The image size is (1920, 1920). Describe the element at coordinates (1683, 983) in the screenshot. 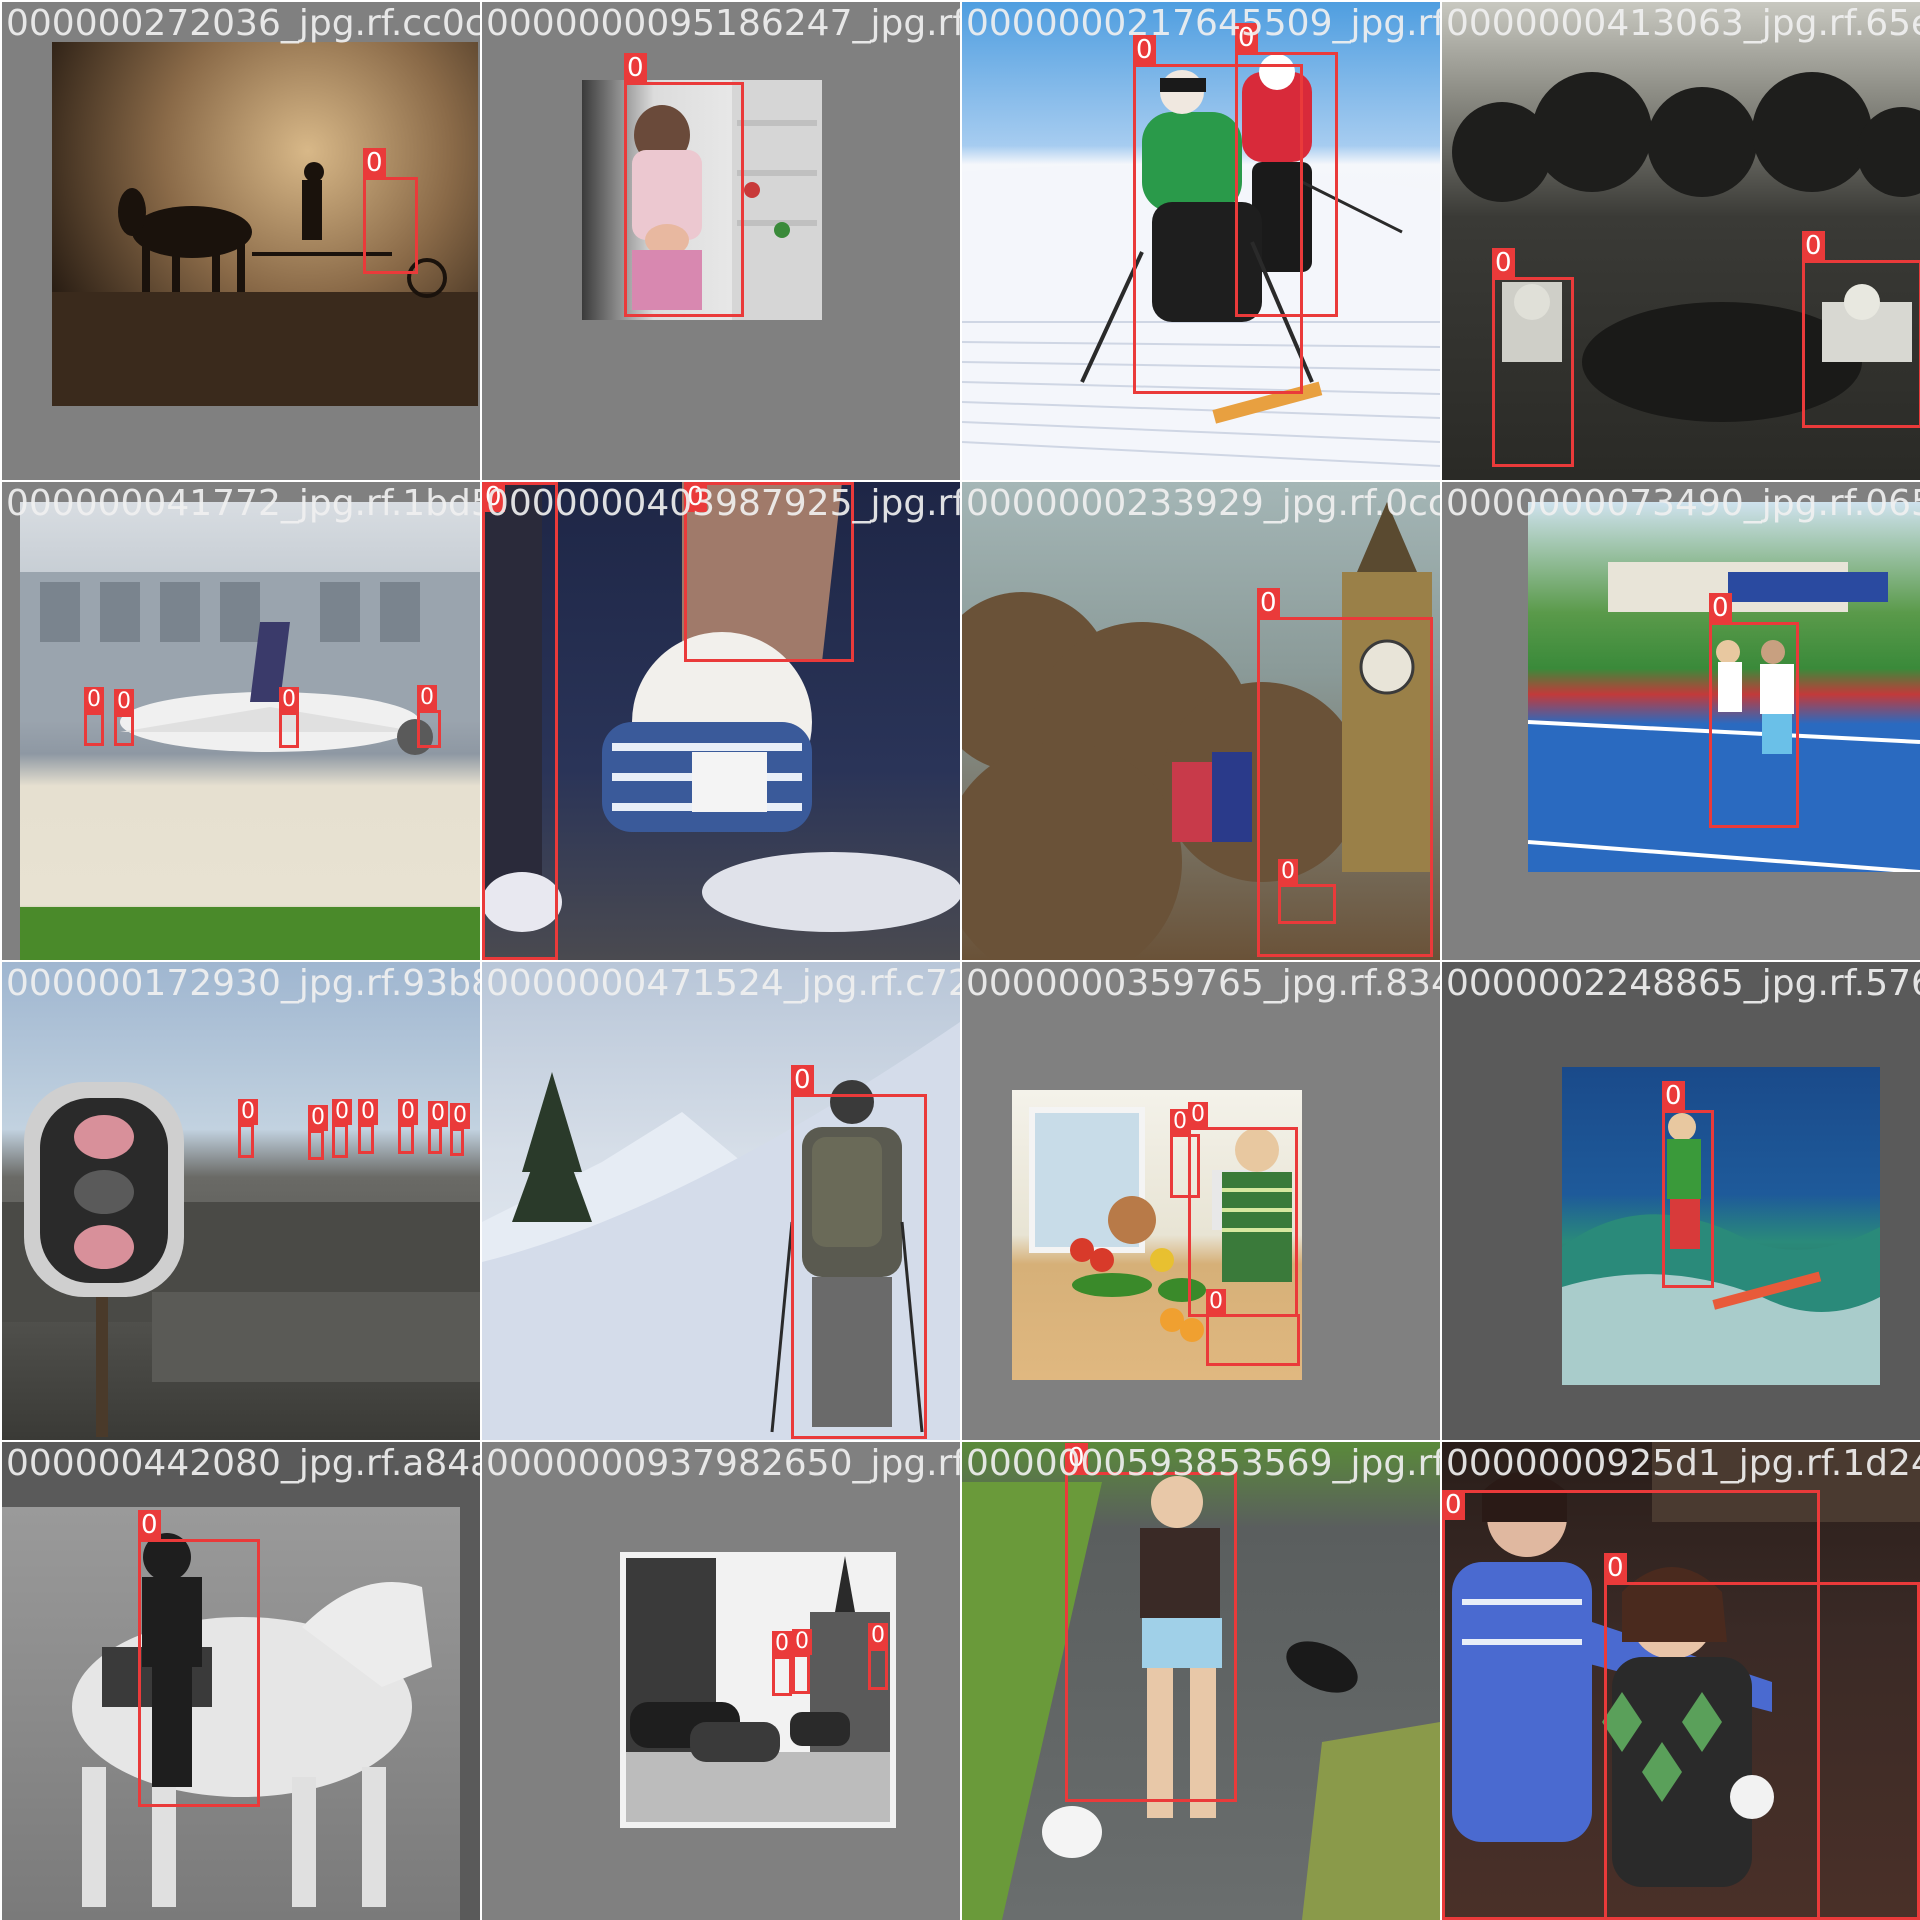

I see `tile-filename: 0000002248865_jpg.rf.576c4` at that location.